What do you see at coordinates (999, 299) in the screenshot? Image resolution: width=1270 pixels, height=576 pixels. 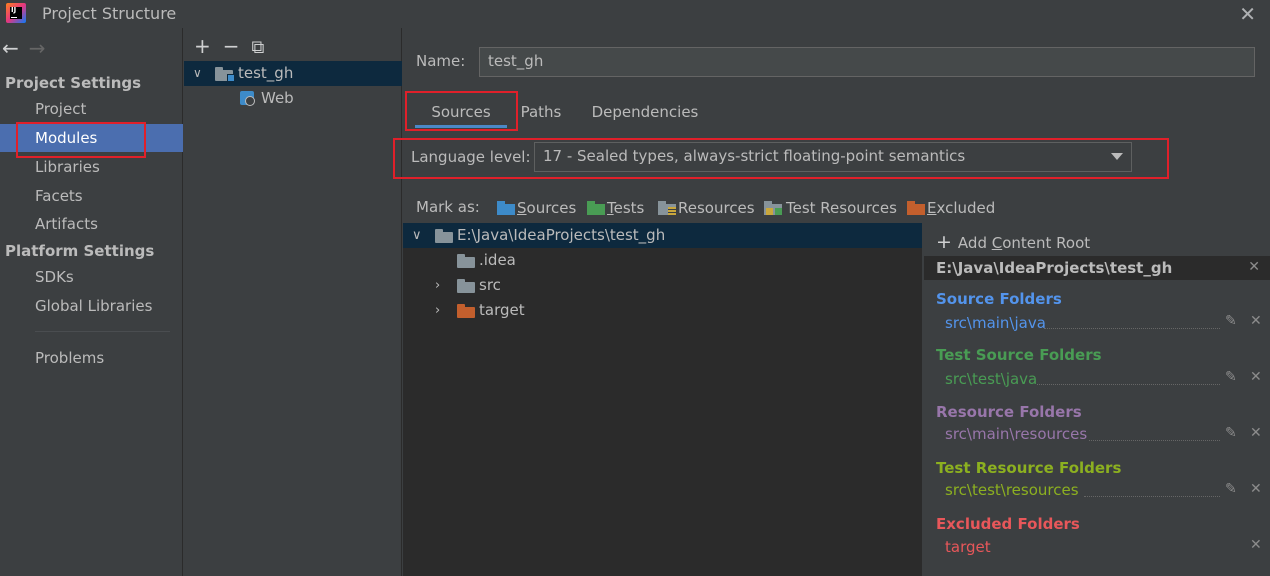 I see `source-folders-title: Source Folders` at bounding box center [999, 299].